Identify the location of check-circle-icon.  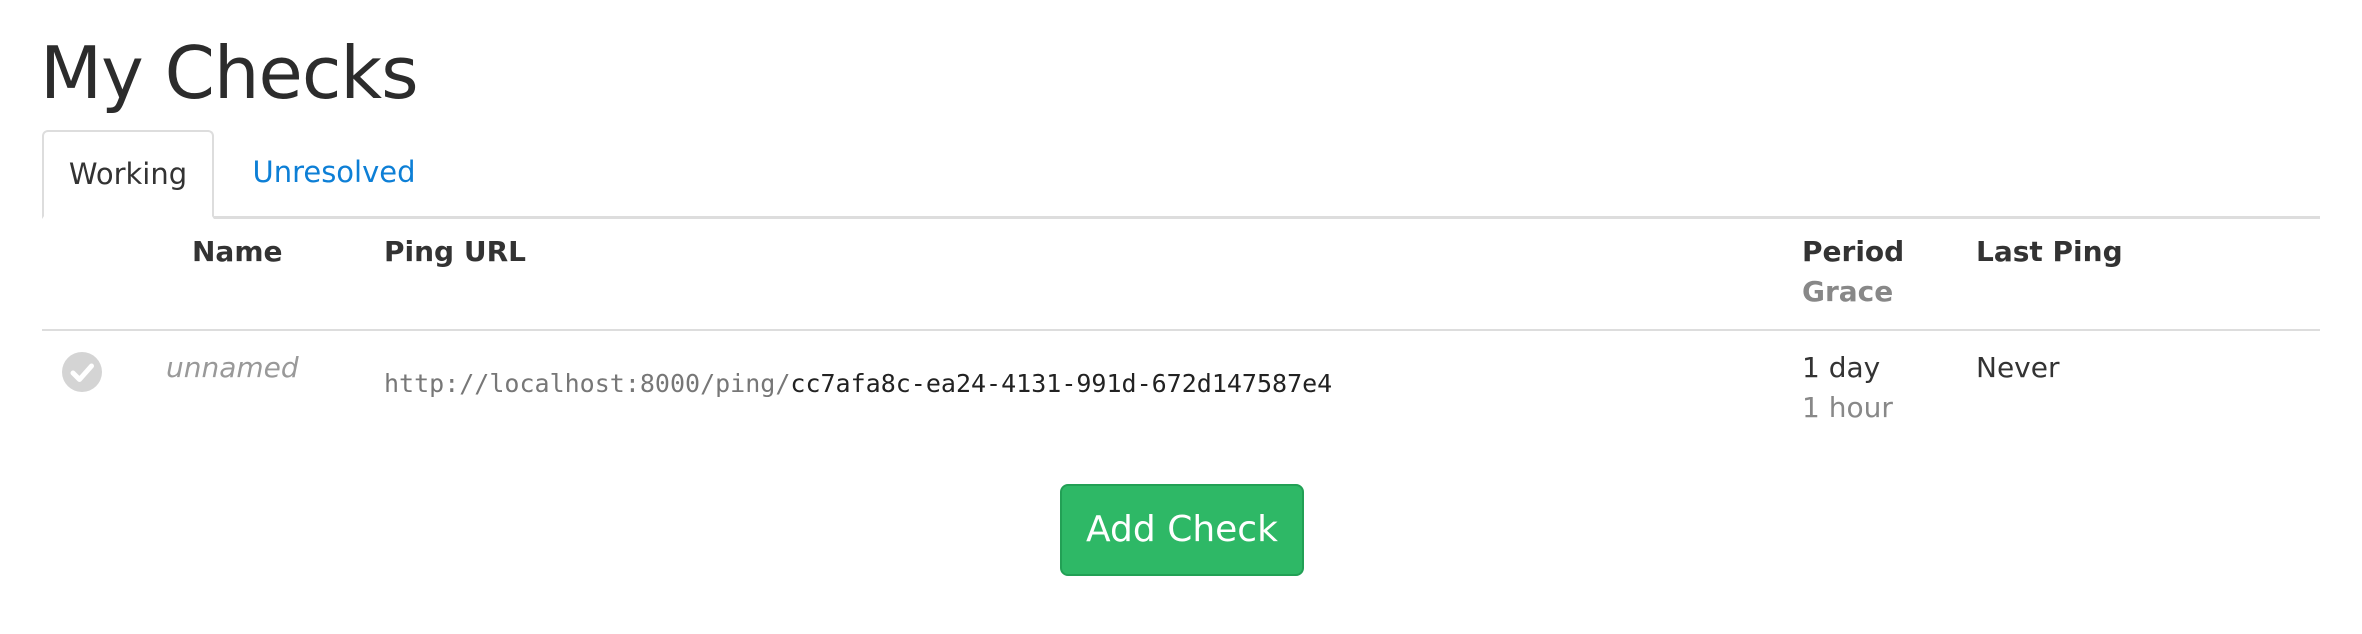
(82, 372).